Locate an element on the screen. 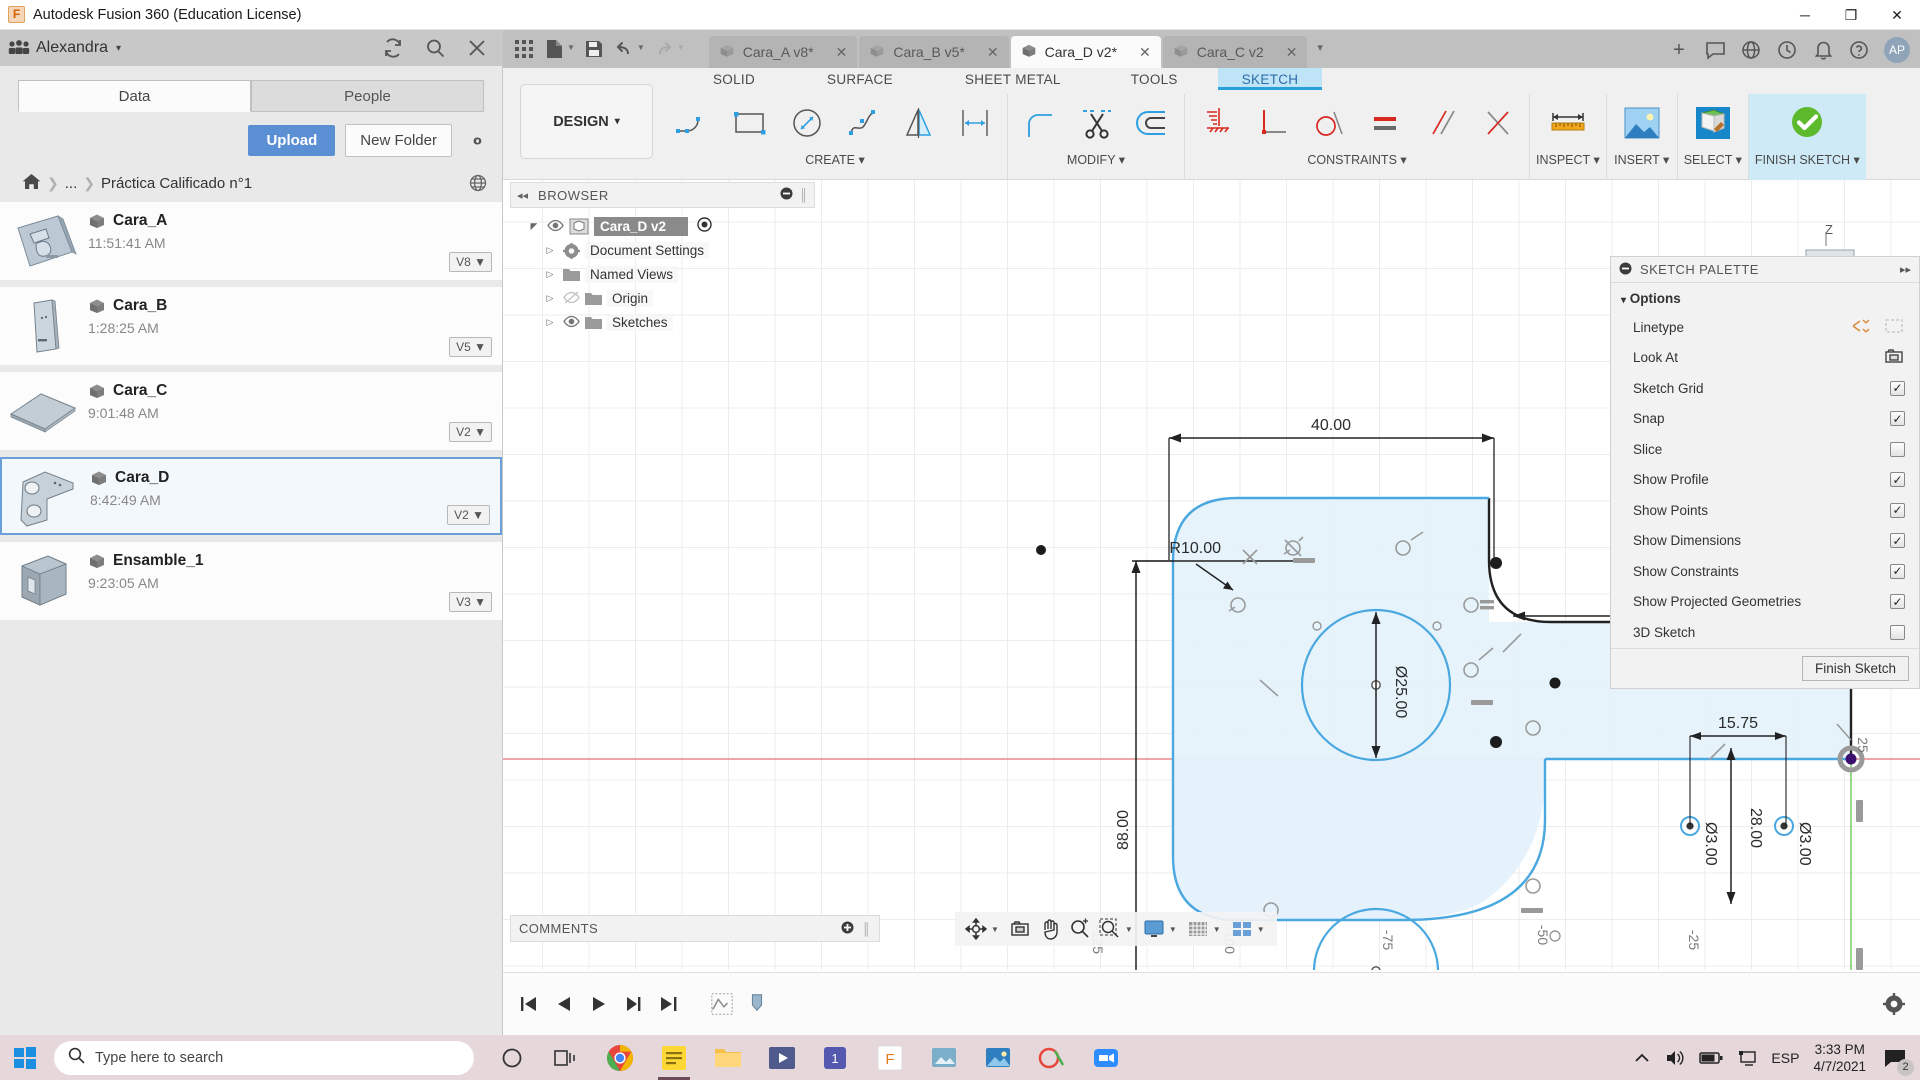  design-workspace-button: DESIGN ▾ is located at coordinates (586, 121).